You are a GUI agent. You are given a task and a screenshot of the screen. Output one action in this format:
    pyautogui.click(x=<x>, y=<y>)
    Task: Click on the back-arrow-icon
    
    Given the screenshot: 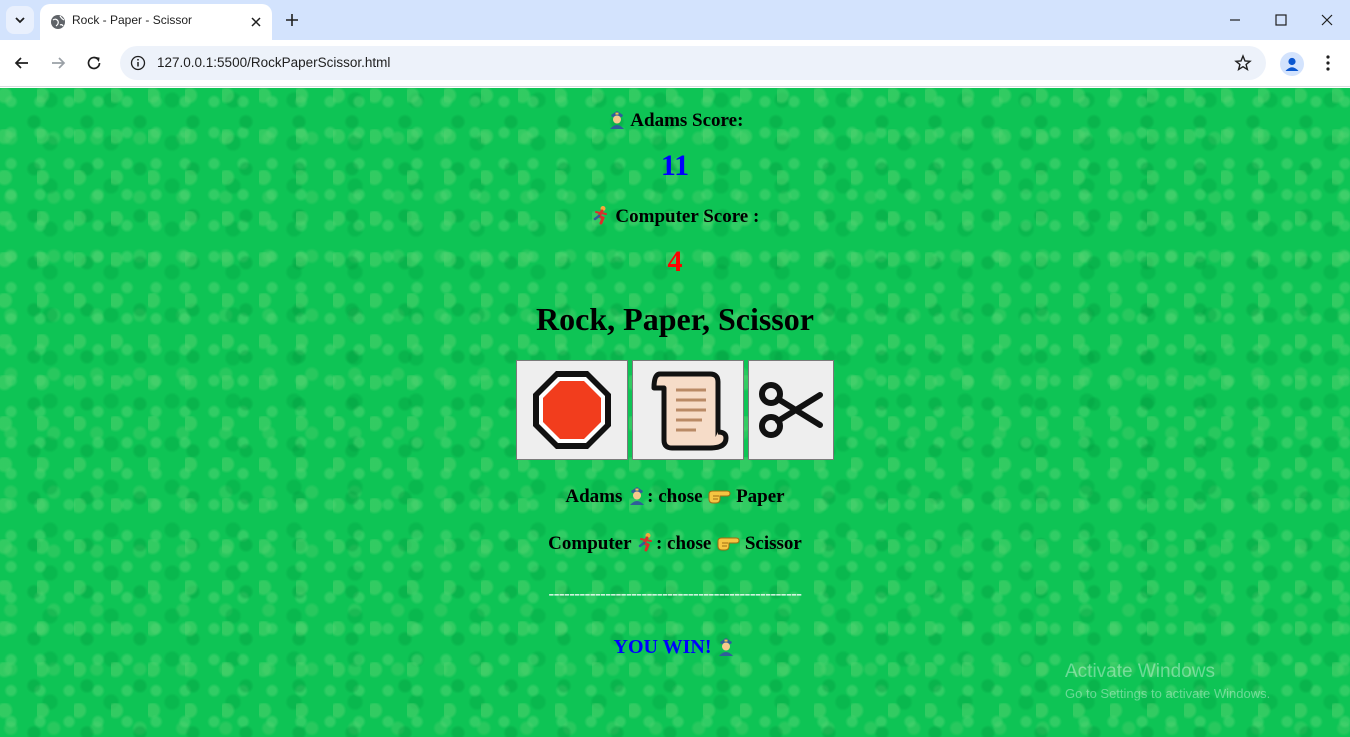 What is the action you would take?
    pyautogui.click(x=22, y=63)
    